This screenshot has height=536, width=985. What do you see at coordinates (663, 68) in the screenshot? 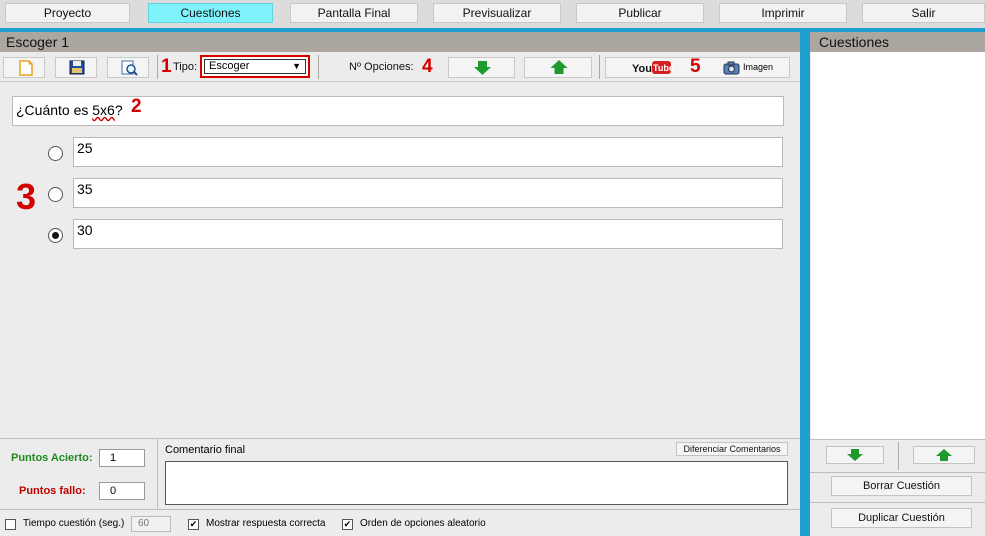
I see `svg-text: Tube` at bounding box center [663, 68].